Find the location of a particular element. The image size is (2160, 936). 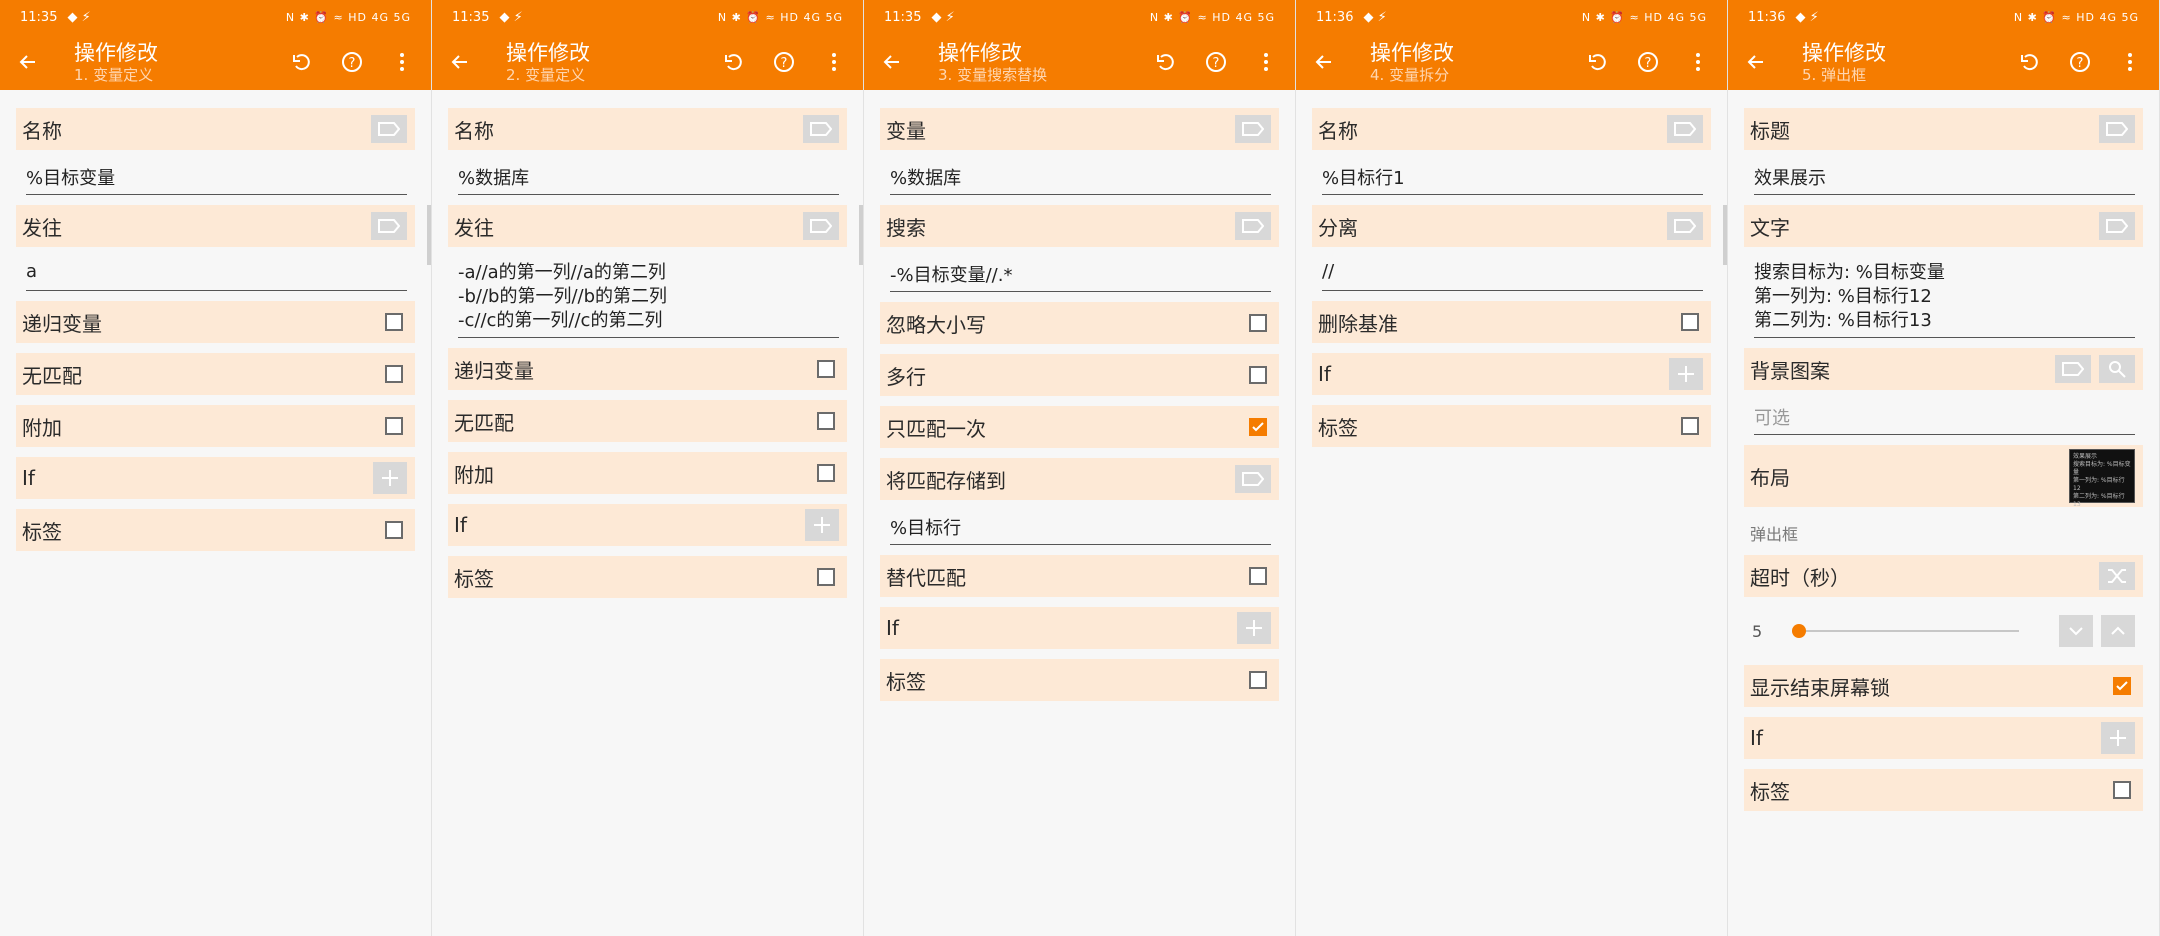

timeout-slider-row: 5 is located at coordinates (1943, 631).